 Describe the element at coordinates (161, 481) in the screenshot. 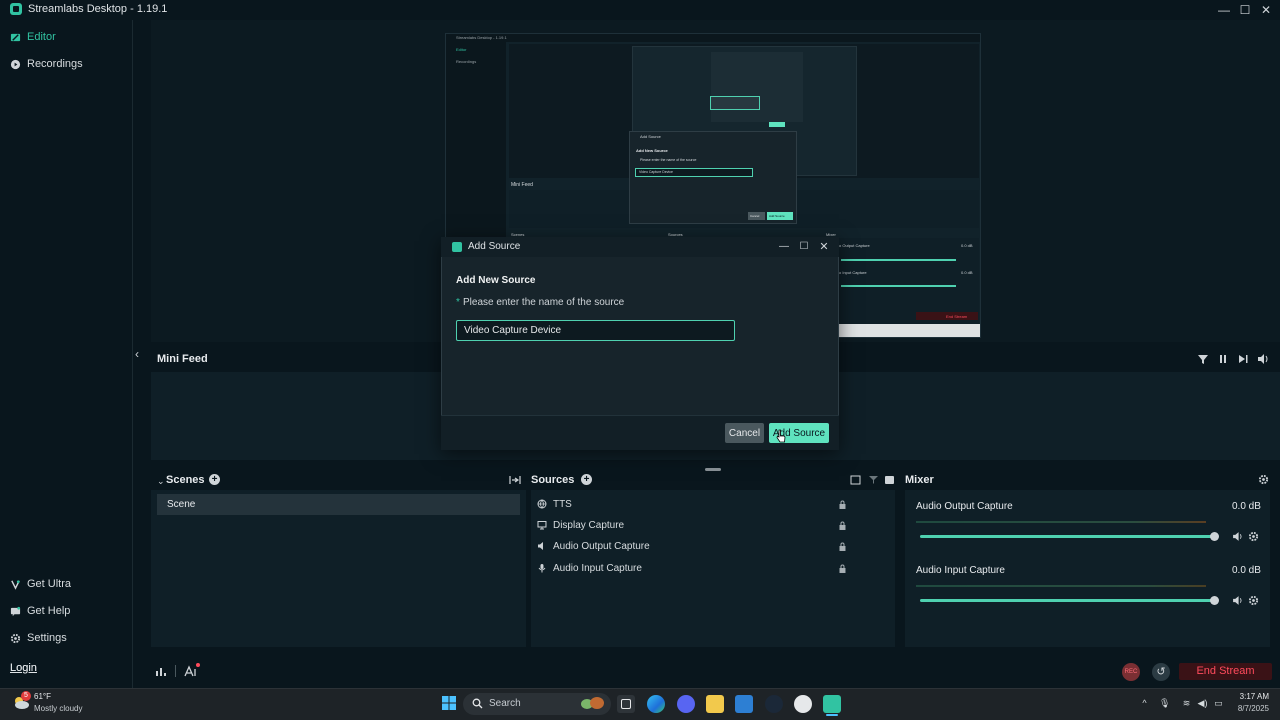

I see `chevron-down-icon: ⌄` at that location.